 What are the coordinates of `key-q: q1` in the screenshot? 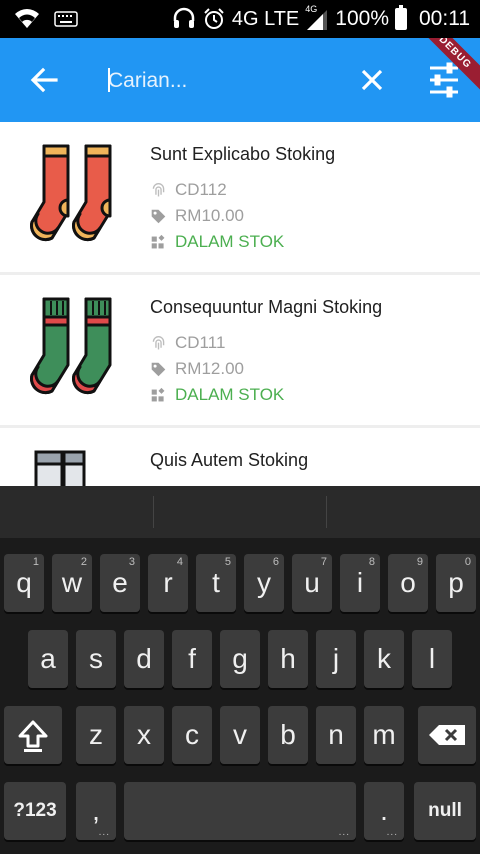 It's located at (24, 583).